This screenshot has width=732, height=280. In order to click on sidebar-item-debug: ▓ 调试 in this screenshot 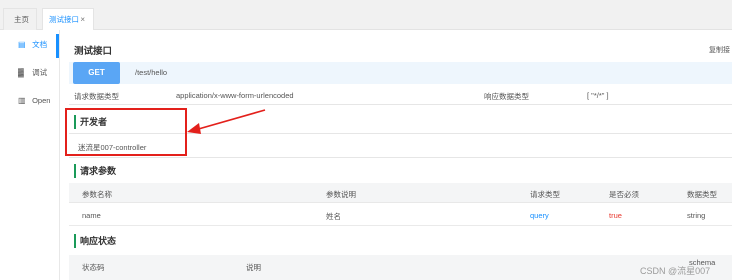, I will do `click(32, 73)`.